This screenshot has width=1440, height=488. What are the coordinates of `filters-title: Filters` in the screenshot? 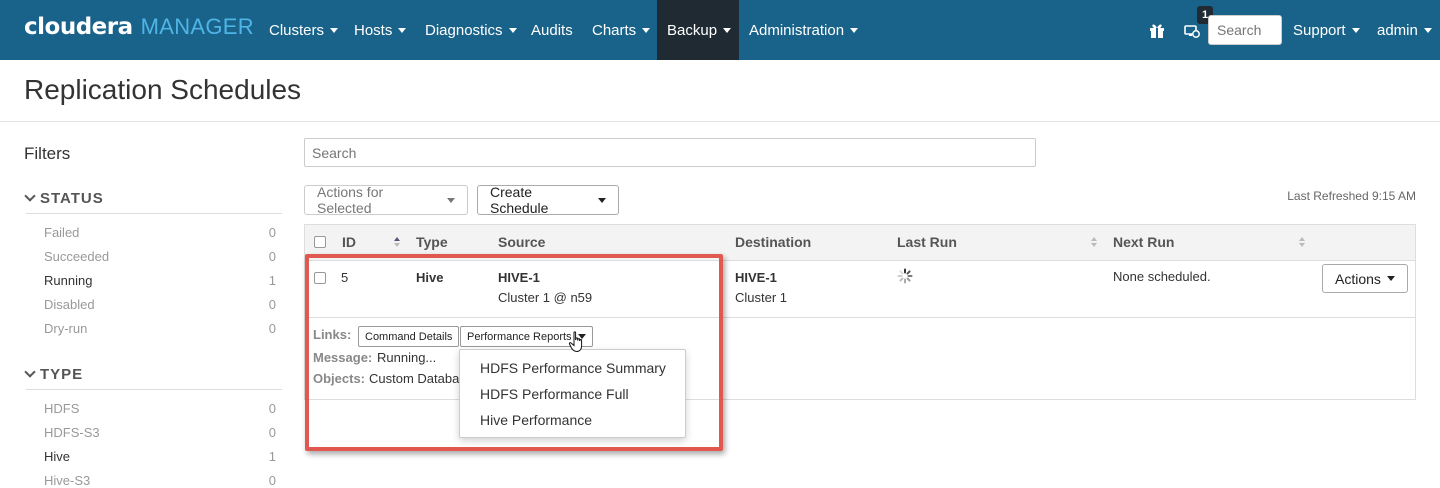 It's located at (47, 153).